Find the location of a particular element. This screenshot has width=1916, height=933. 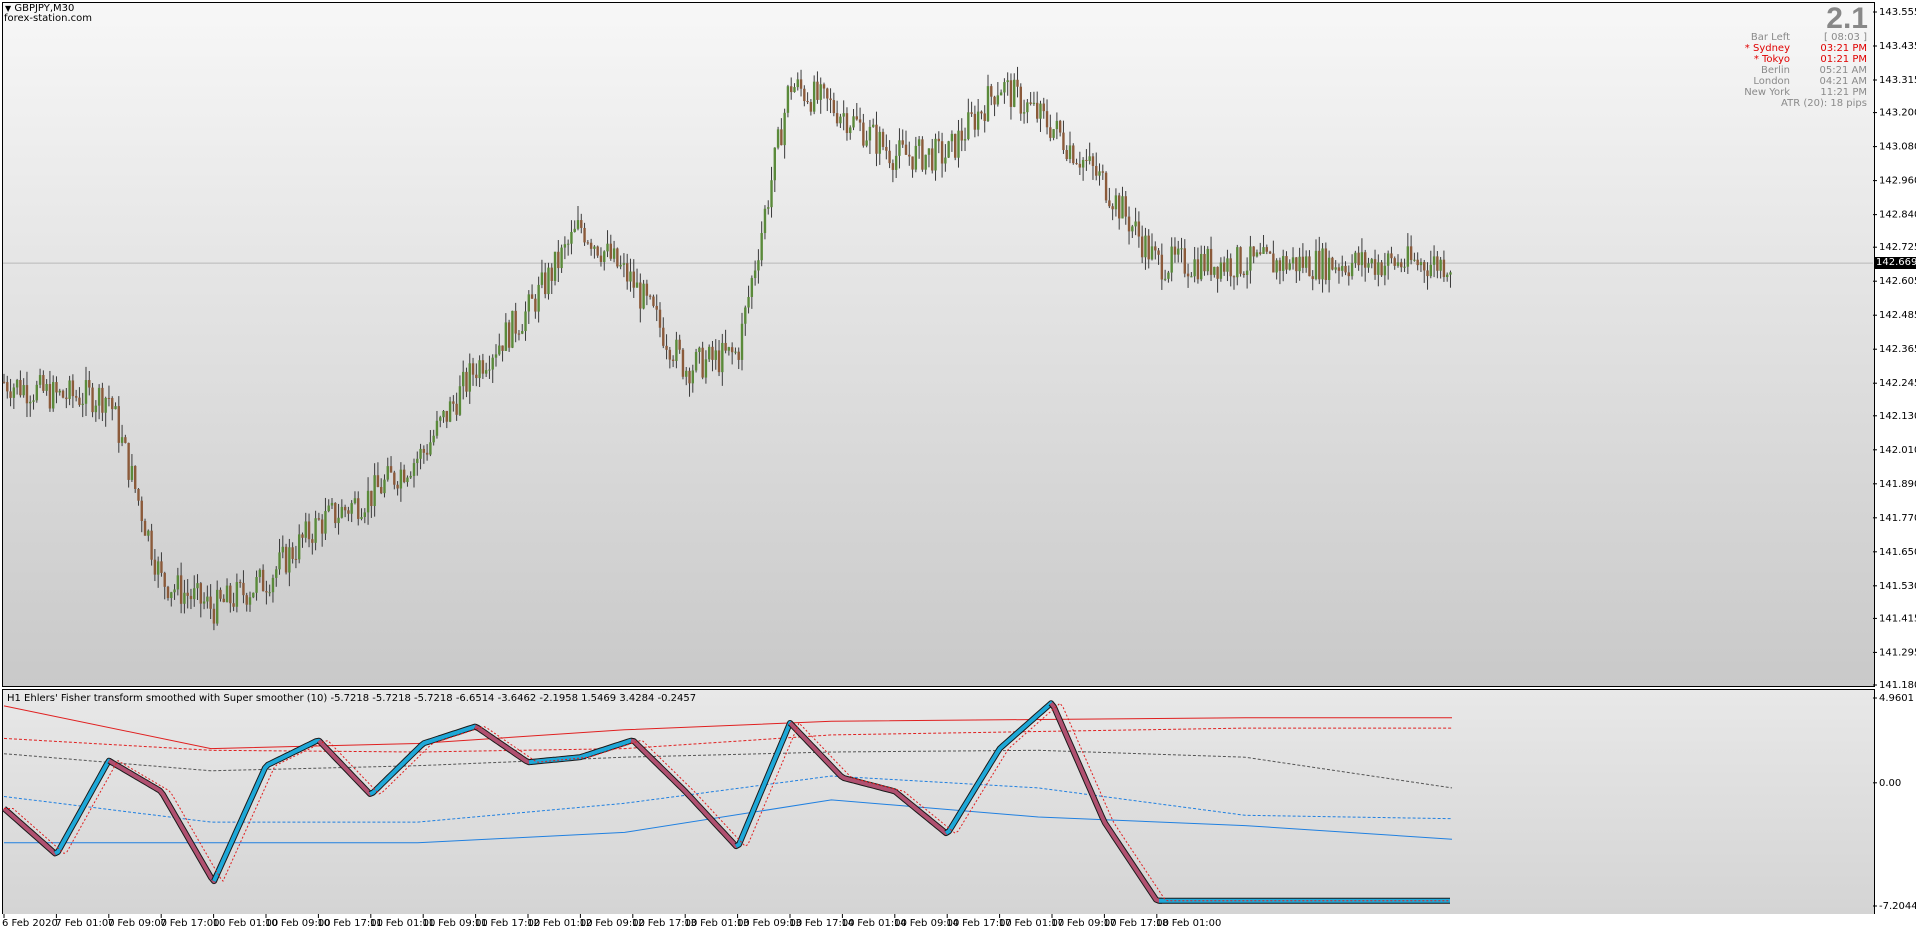

price-axis-label: 141.295 is located at coordinates (1897, 652).